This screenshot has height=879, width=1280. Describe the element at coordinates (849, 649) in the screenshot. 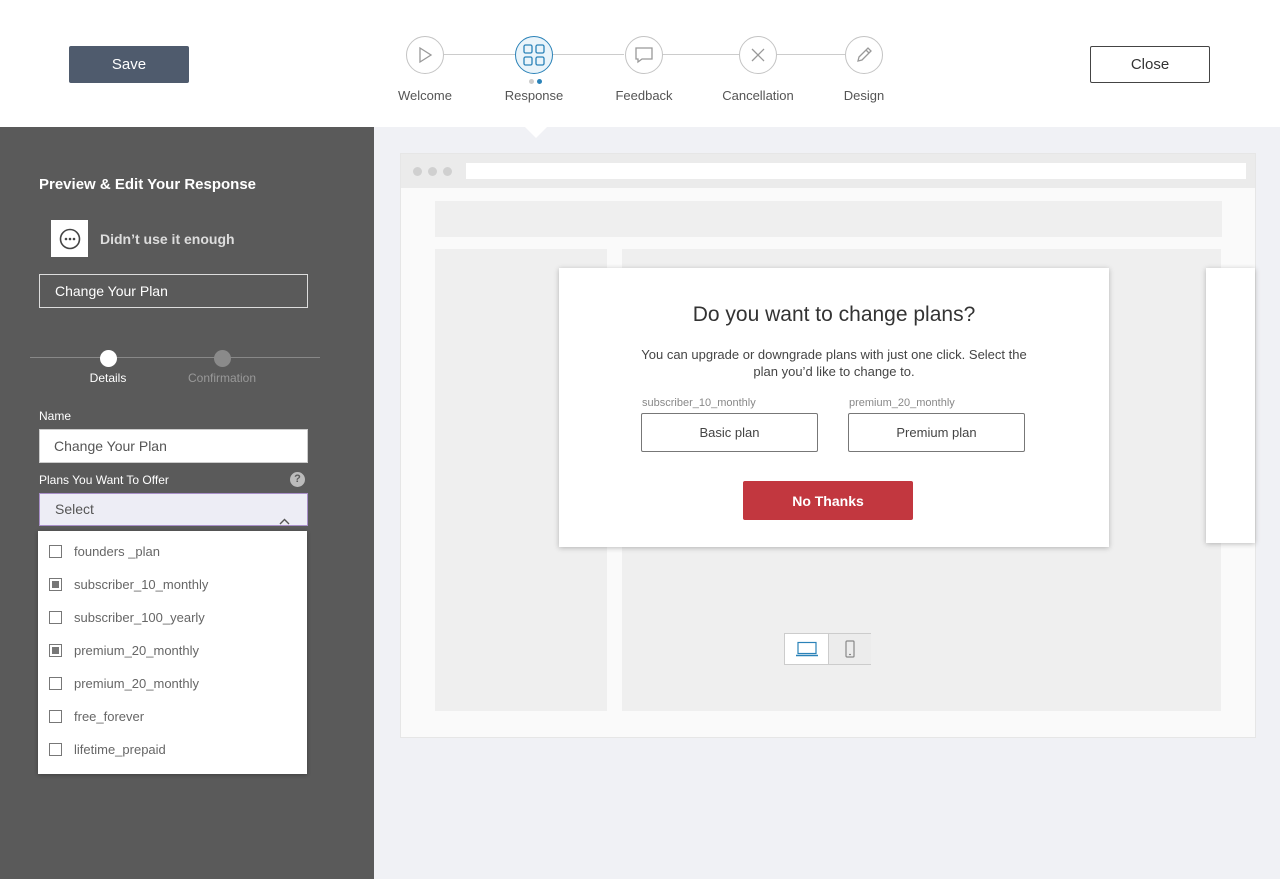

I see `phone-icon` at that location.